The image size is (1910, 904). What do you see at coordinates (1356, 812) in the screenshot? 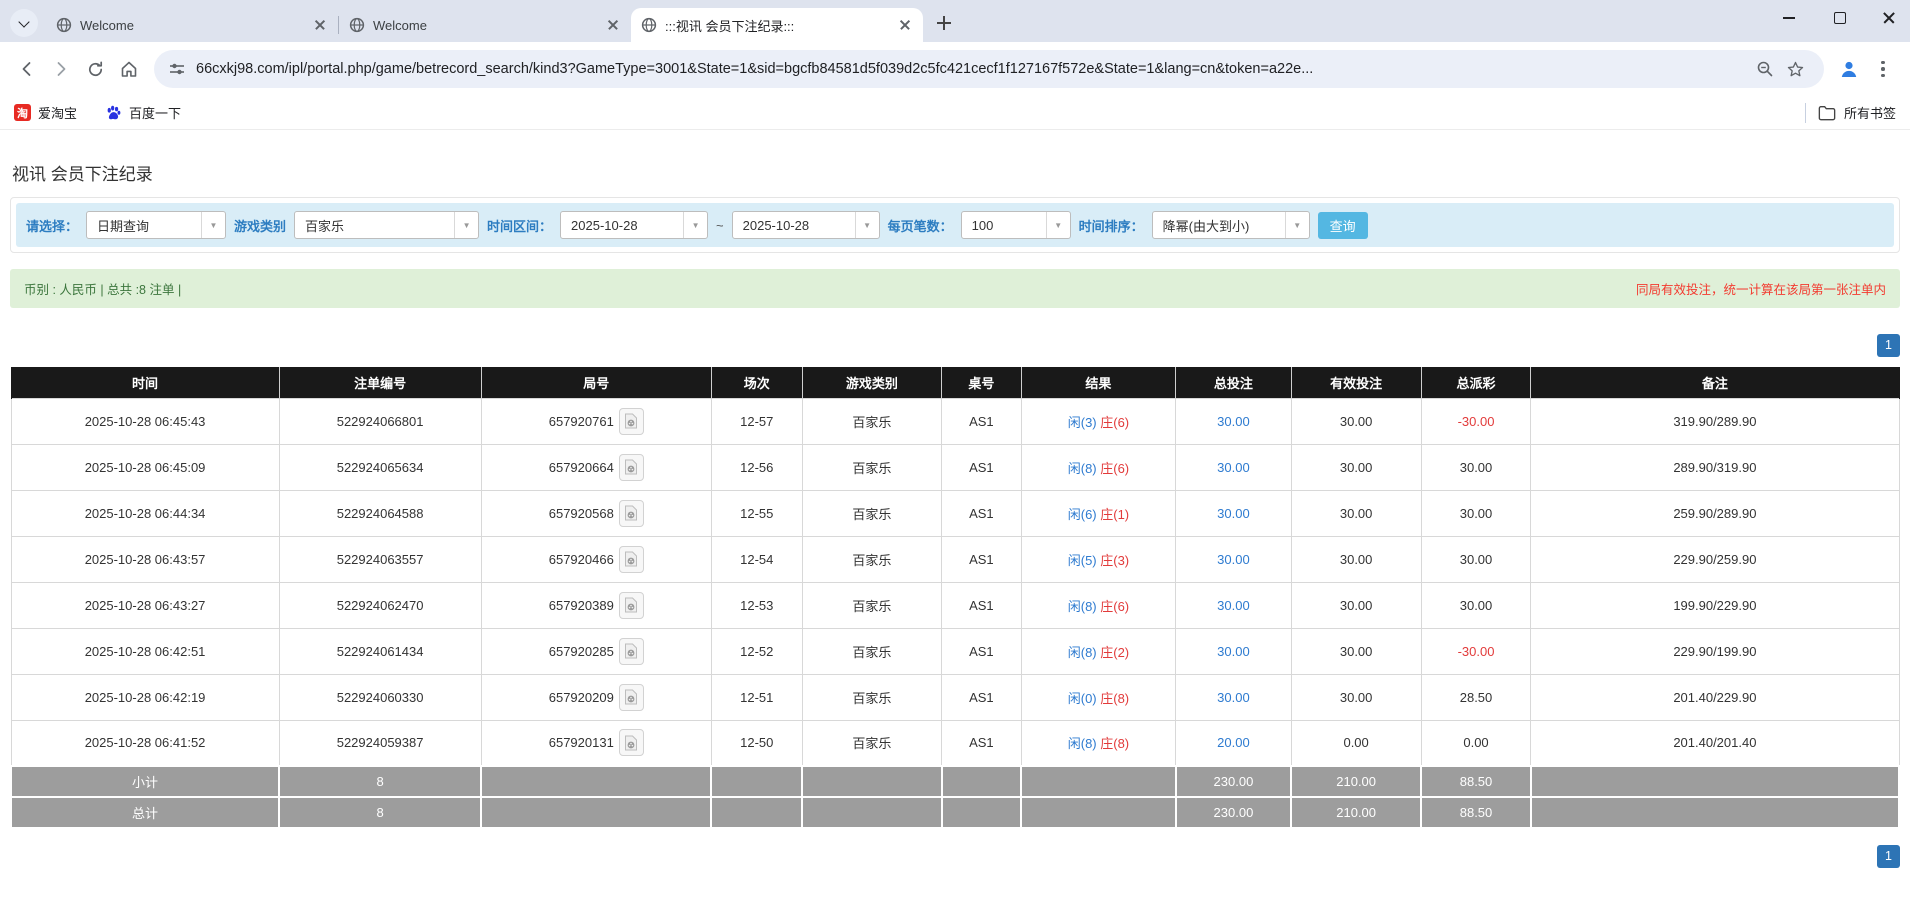
I see `total-valid-bet: 210.00` at bounding box center [1356, 812].